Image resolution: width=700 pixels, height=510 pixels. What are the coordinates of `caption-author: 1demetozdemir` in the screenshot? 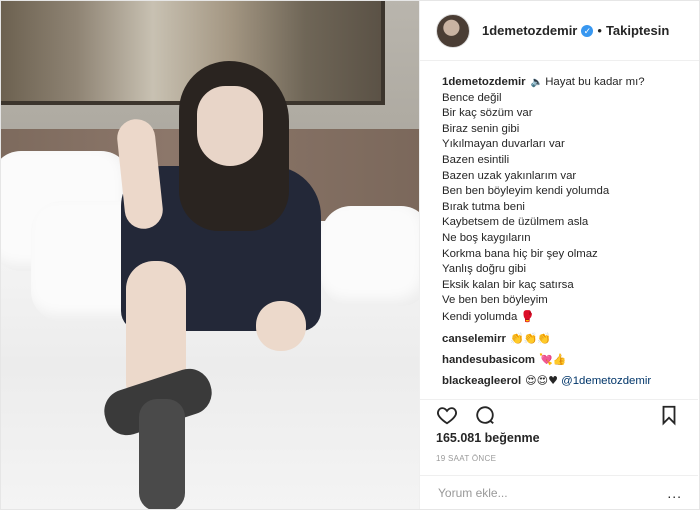 It's located at (484, 82).